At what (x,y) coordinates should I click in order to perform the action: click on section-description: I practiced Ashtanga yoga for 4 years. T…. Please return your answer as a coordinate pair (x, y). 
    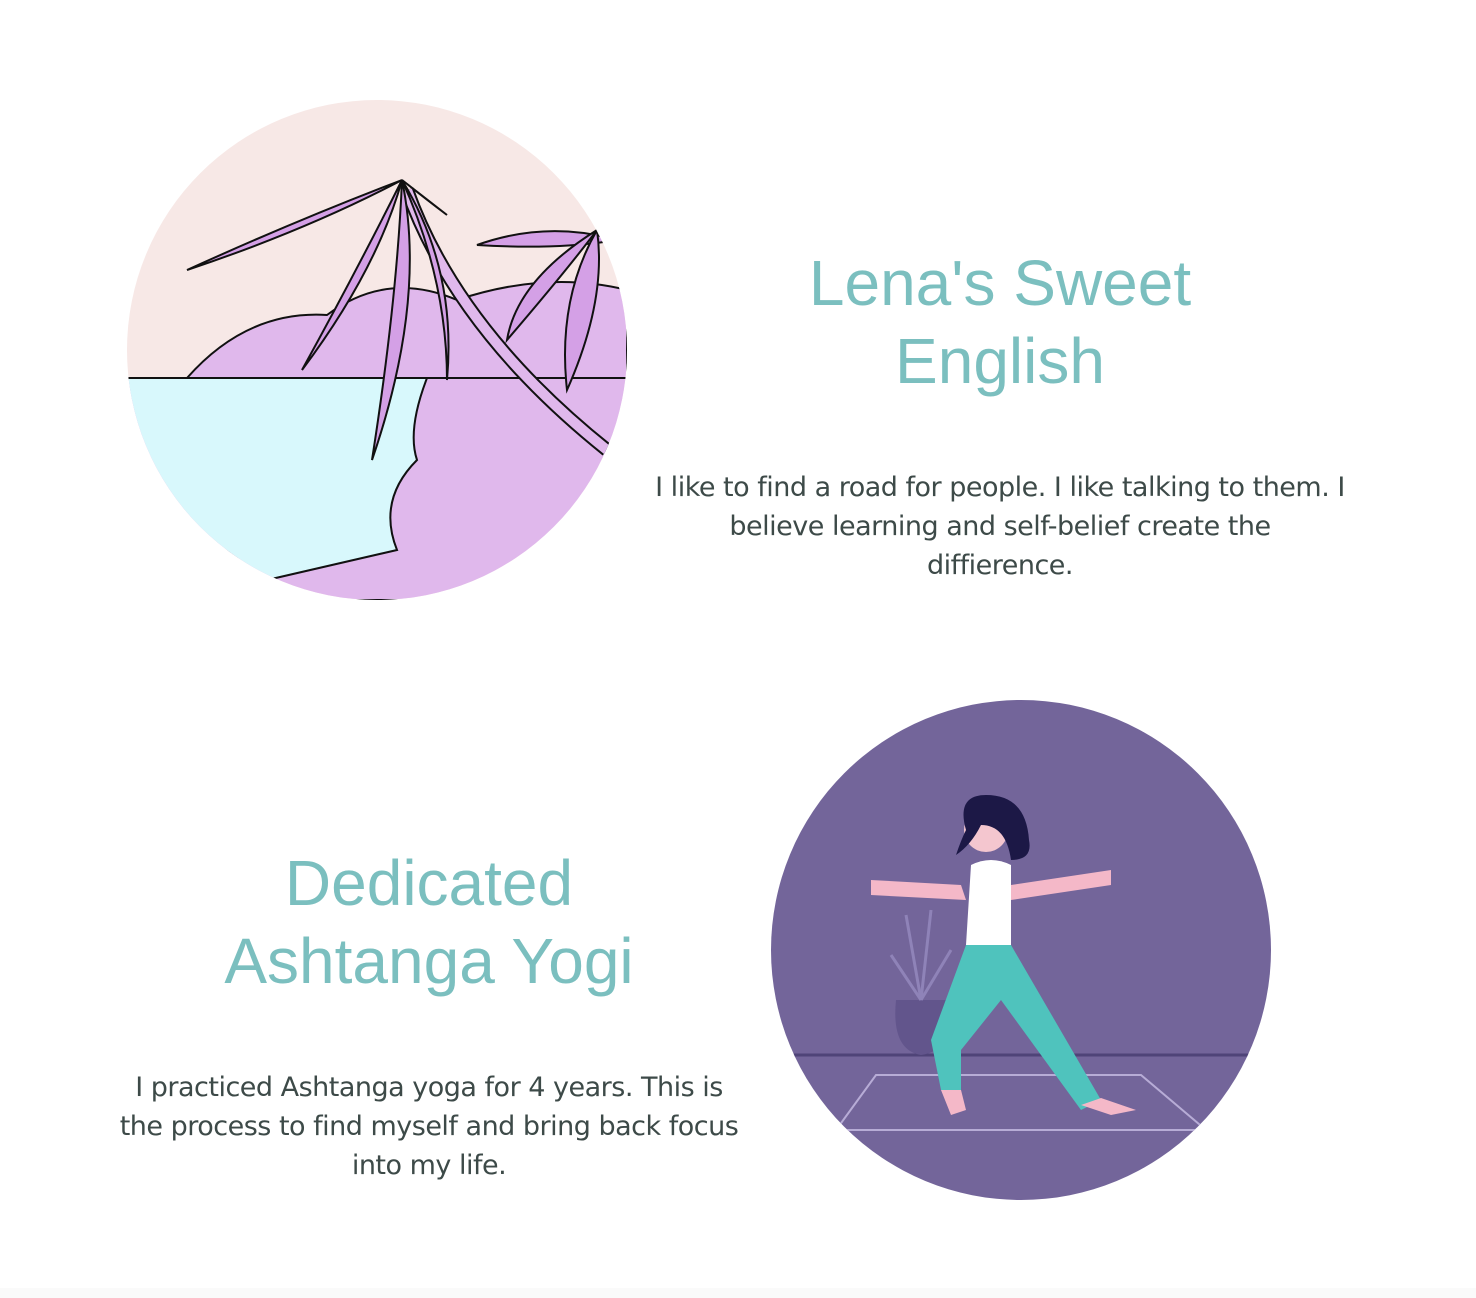
    Looking at the image, I should click on (429, 1126).